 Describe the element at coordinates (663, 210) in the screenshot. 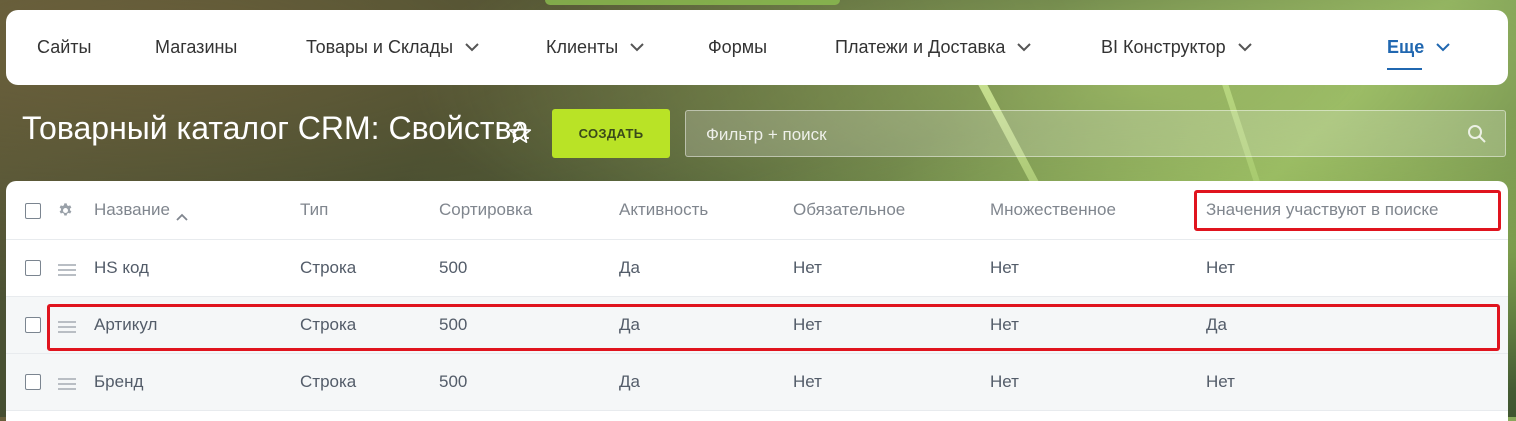

I see `column-header-active: Активность` at that location.